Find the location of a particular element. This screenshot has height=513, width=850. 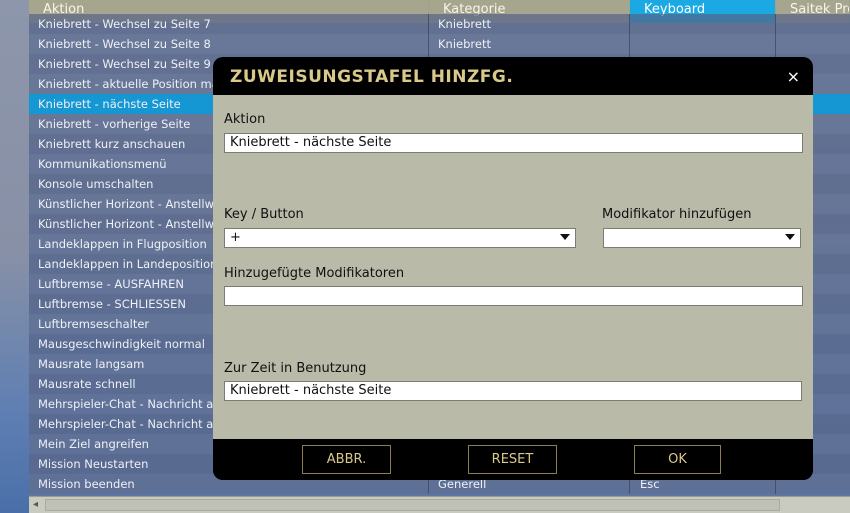

key-button-select: + is located at coordinates (400, 238).